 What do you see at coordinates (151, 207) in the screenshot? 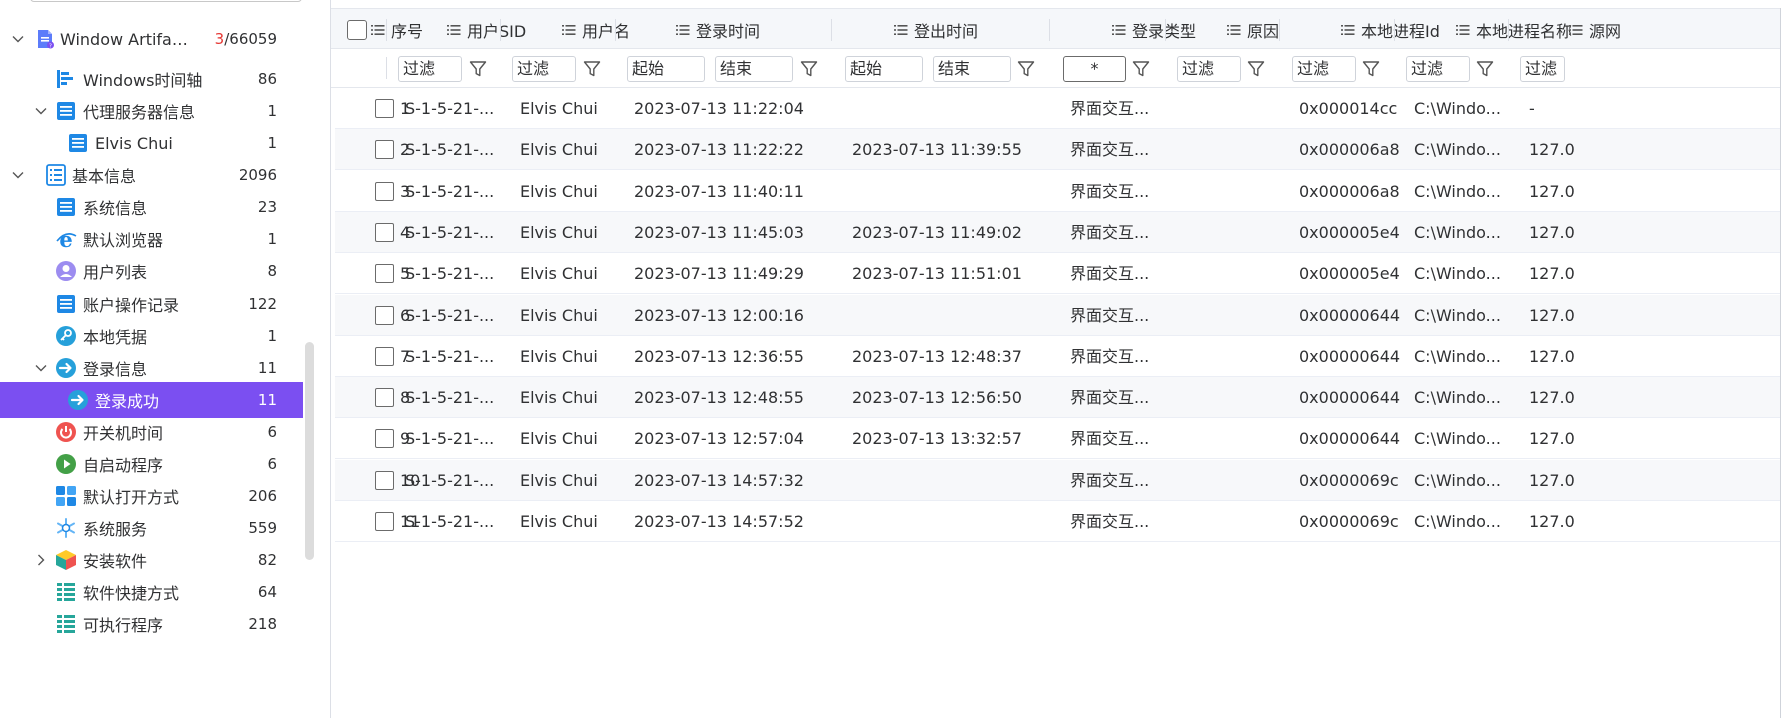
I see `sidebar-item: 系统信息 23` at bounding box center [151, 207].